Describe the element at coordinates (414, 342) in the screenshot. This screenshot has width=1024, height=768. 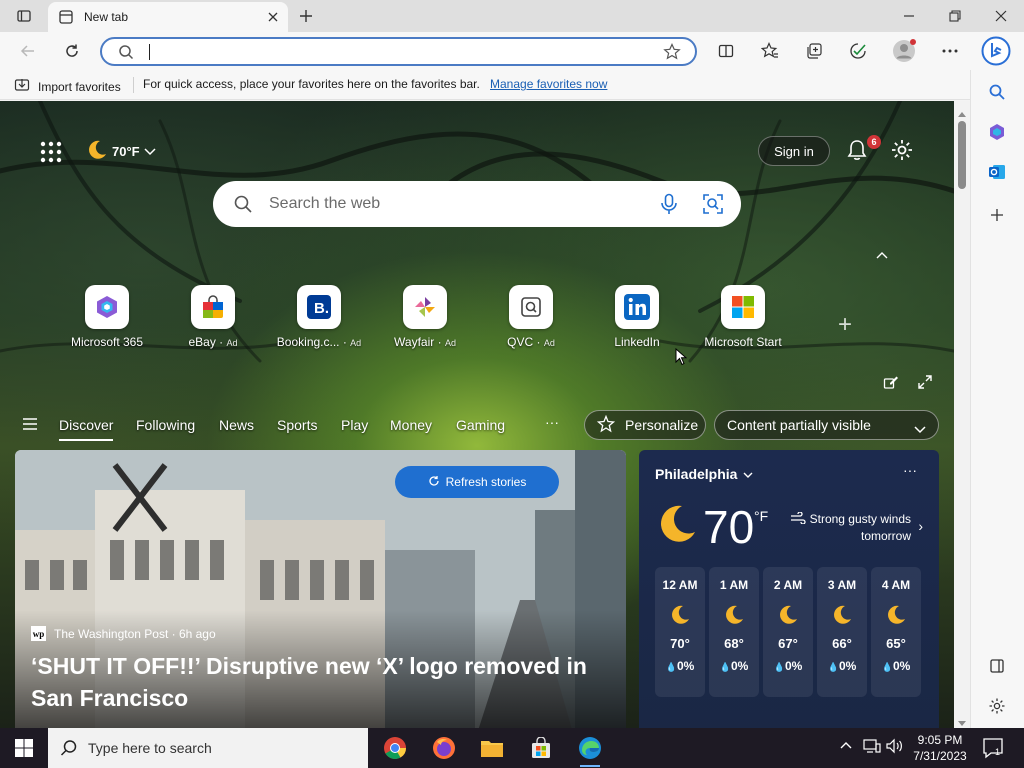
I see `quick-link-label: Wayfair` at that location.